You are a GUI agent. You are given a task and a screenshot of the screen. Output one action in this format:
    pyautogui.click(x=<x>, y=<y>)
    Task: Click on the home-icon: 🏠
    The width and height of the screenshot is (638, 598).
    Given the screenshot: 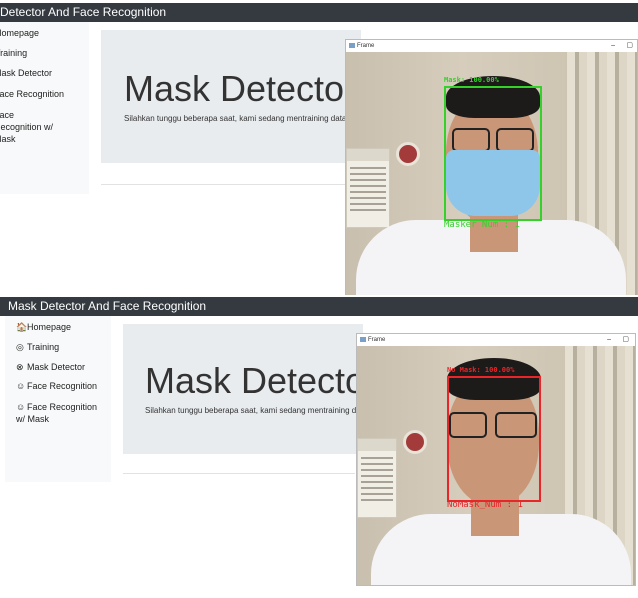 What is the action you would take?
    pyautogui.click(x=22, y=327)
    